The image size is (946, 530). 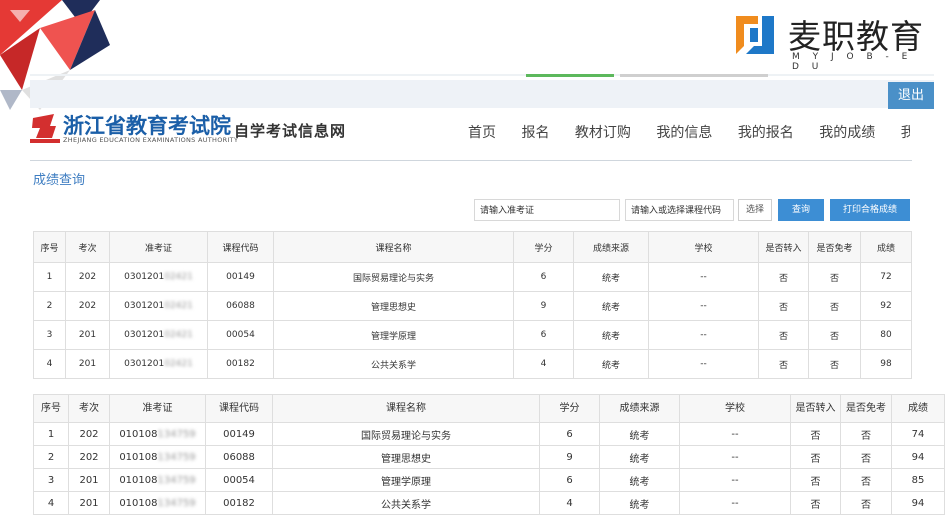 What do you see at coordinates (158, 277) in the screenshot?
I see `cell-exam-id: 030120102421` at bounding box center [158, 277].